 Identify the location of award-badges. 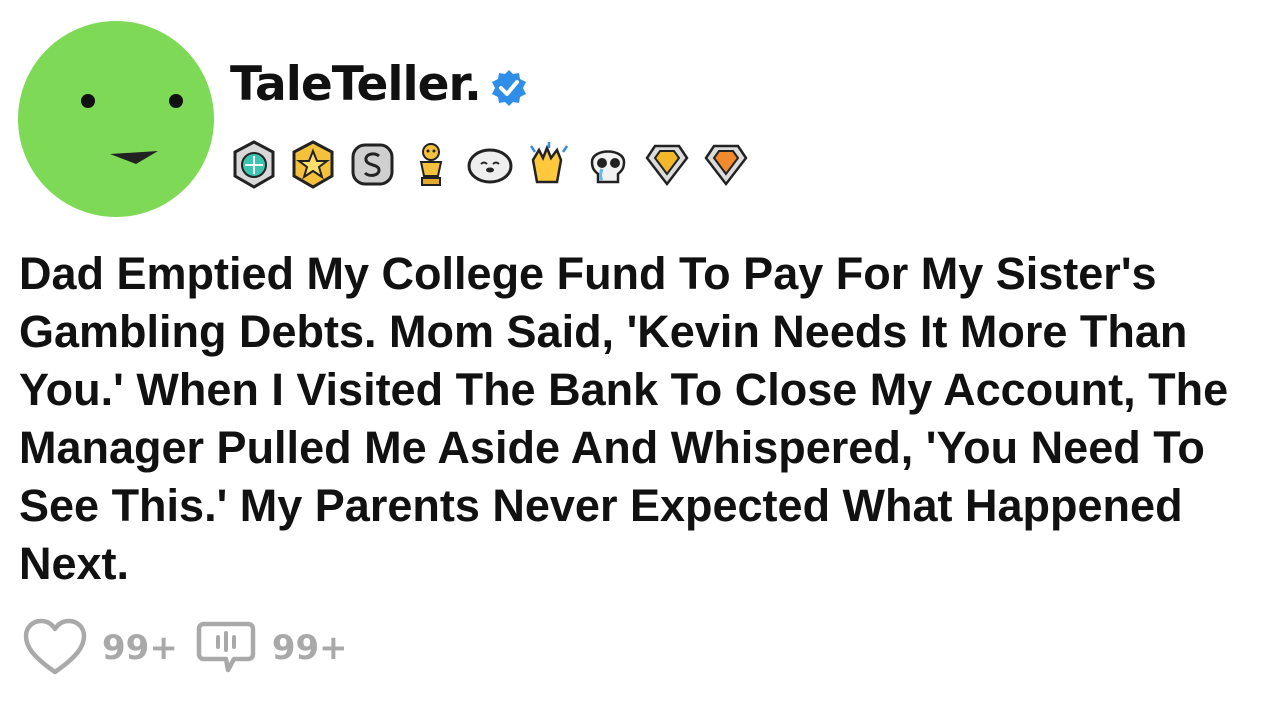
(490, 164).